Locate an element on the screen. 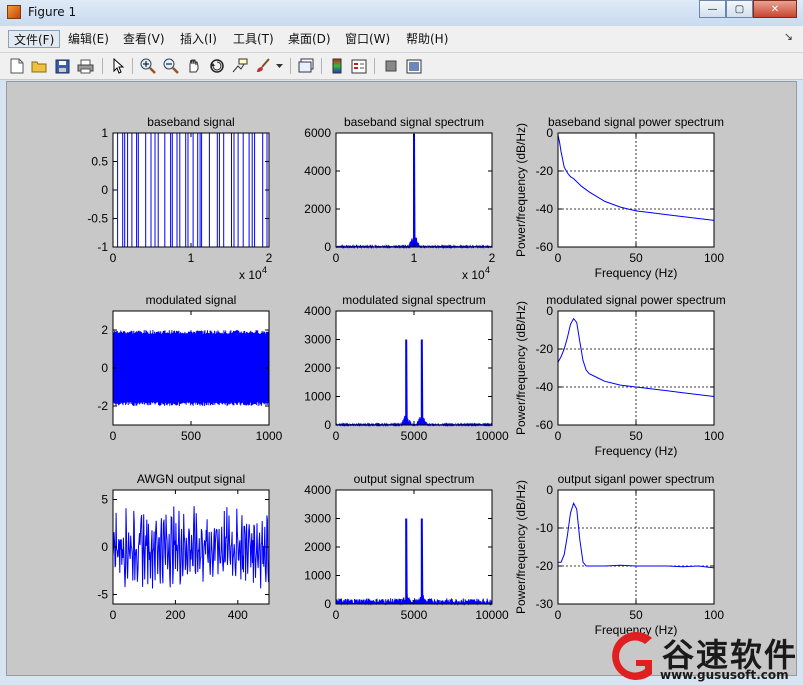 The image size is (803, 685). menu-help: 帮助(H) is located at coordinates (427, 39).